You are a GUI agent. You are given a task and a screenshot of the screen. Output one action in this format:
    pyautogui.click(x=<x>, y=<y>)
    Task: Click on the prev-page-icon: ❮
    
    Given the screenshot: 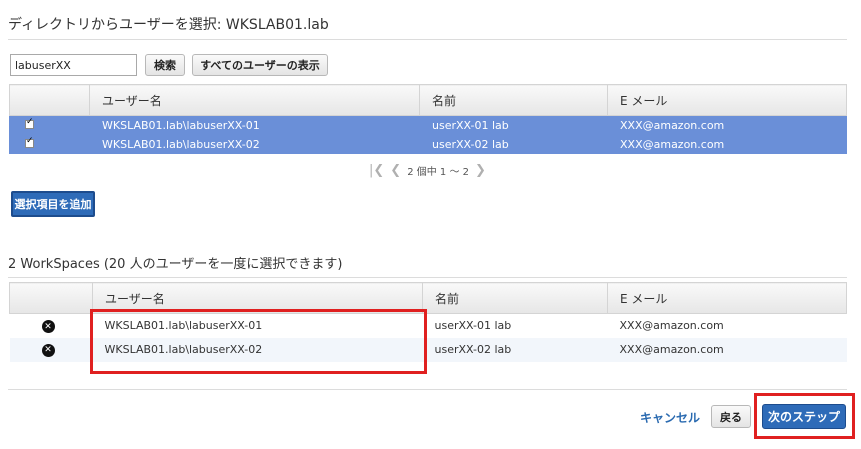 What is the action you would take?
    pyautogui.click(x=395, y=170)
    